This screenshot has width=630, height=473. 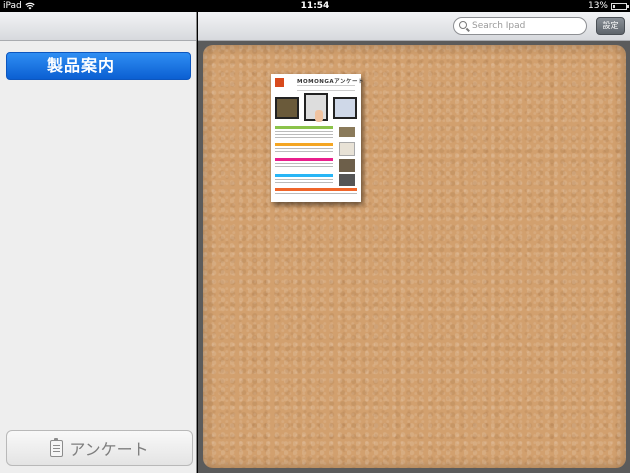 What do you see at coordinates (610, 26) in the screenshot?
I see `settings-button: 設定` at bounding box center [610, 26].